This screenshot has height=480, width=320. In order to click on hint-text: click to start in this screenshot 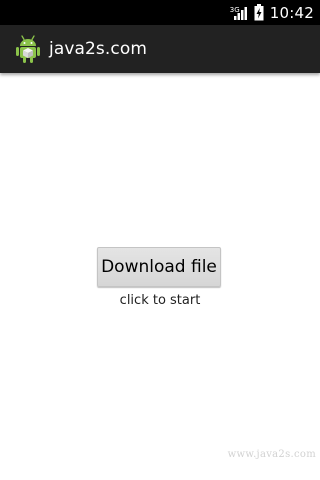, I will do `click(160, 300)`.